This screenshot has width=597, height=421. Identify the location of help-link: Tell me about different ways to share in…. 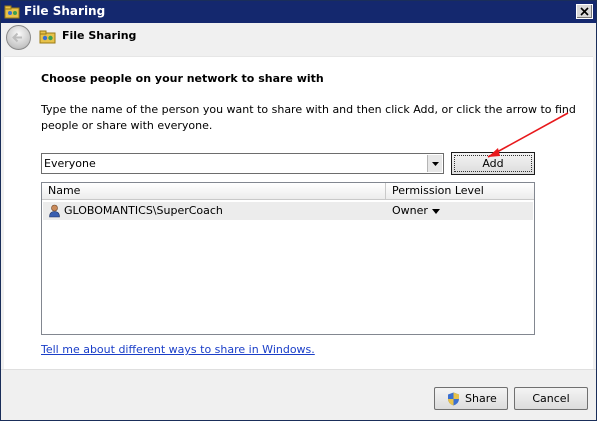
(178, 349).